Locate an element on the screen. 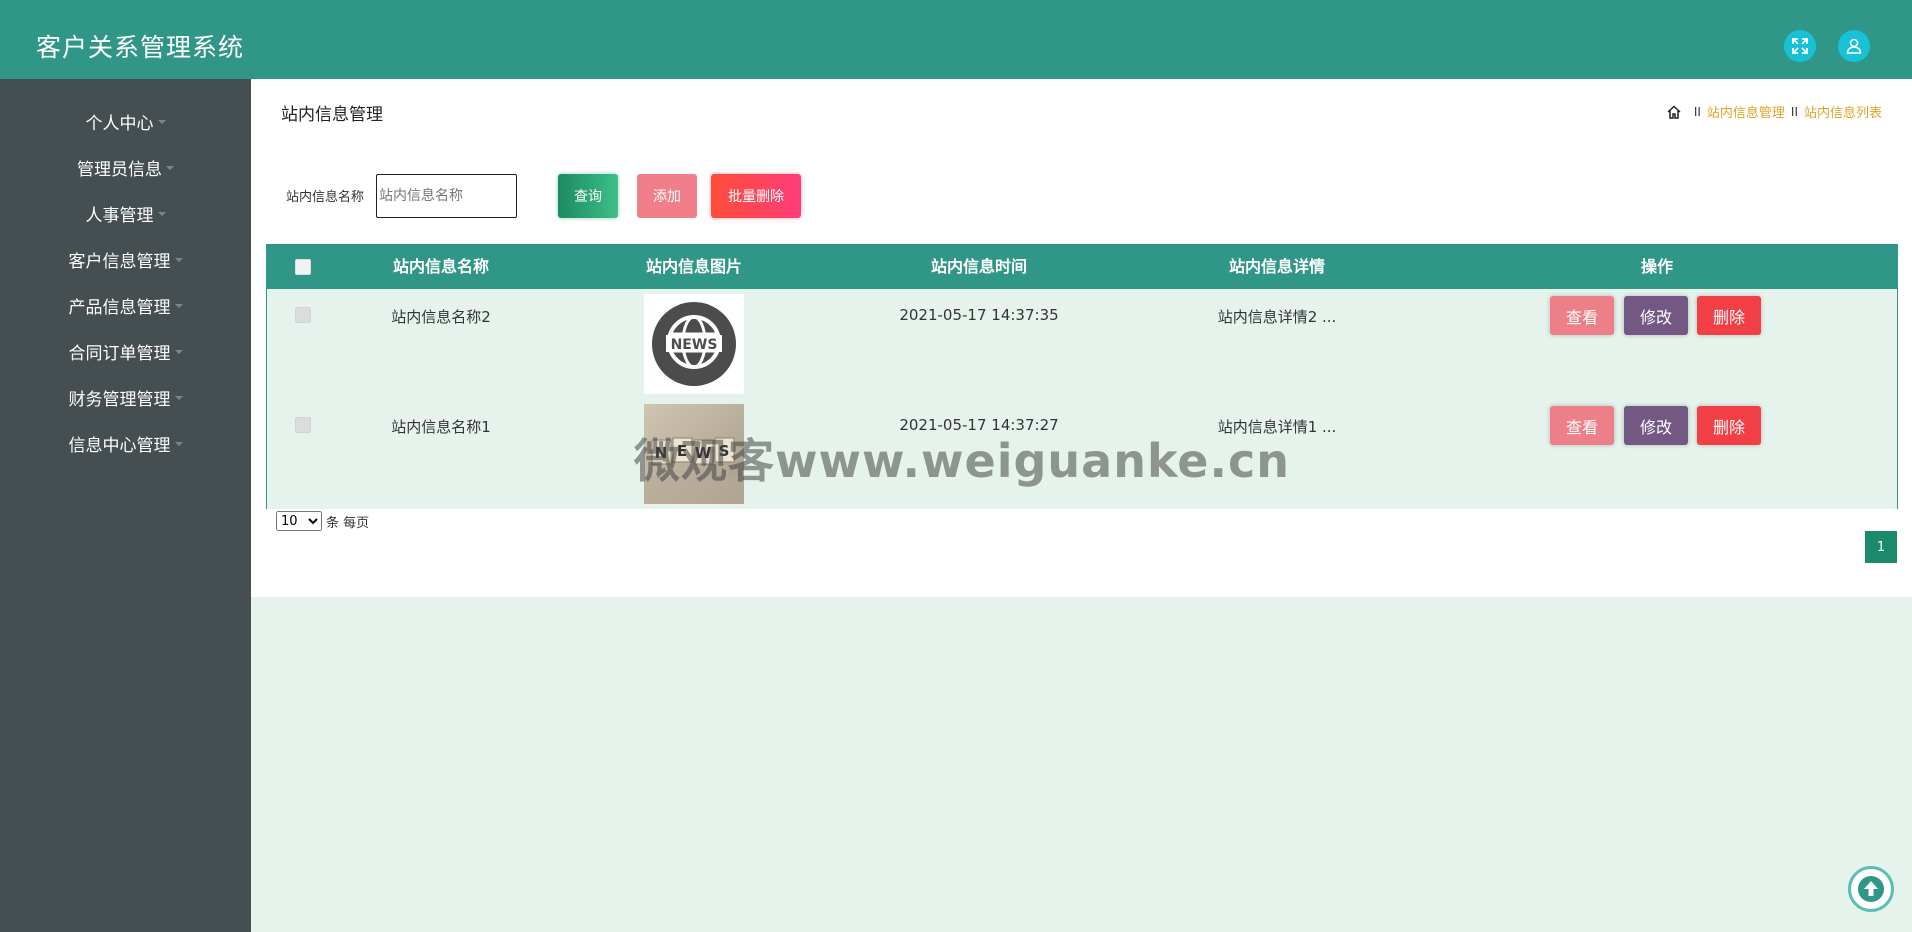 The image size is (1912, 932). sidebar-item-info-center: 信息中心管理 is located at coordinates (125, 443).